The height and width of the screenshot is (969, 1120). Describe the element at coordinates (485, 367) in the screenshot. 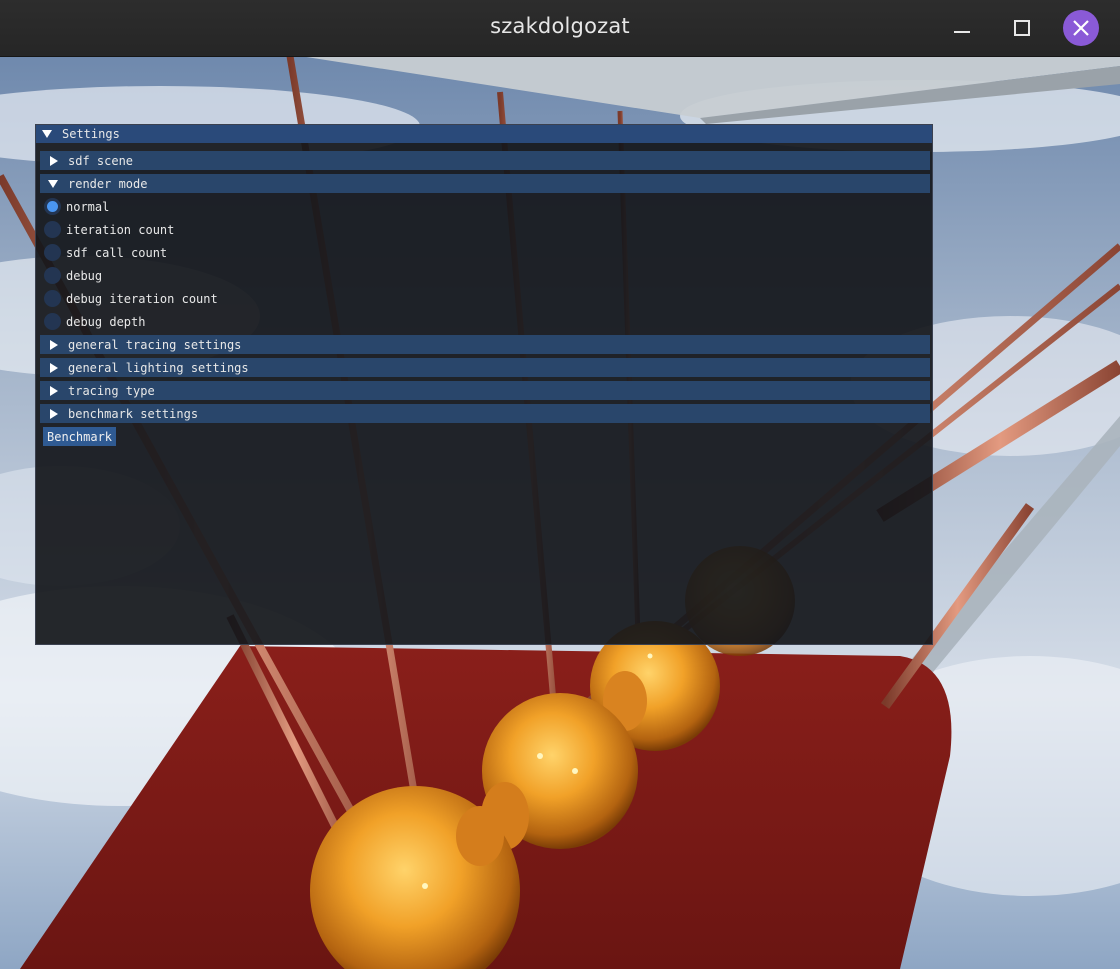

I see `header-general-lighting-settings: general lighting settings` at that location.